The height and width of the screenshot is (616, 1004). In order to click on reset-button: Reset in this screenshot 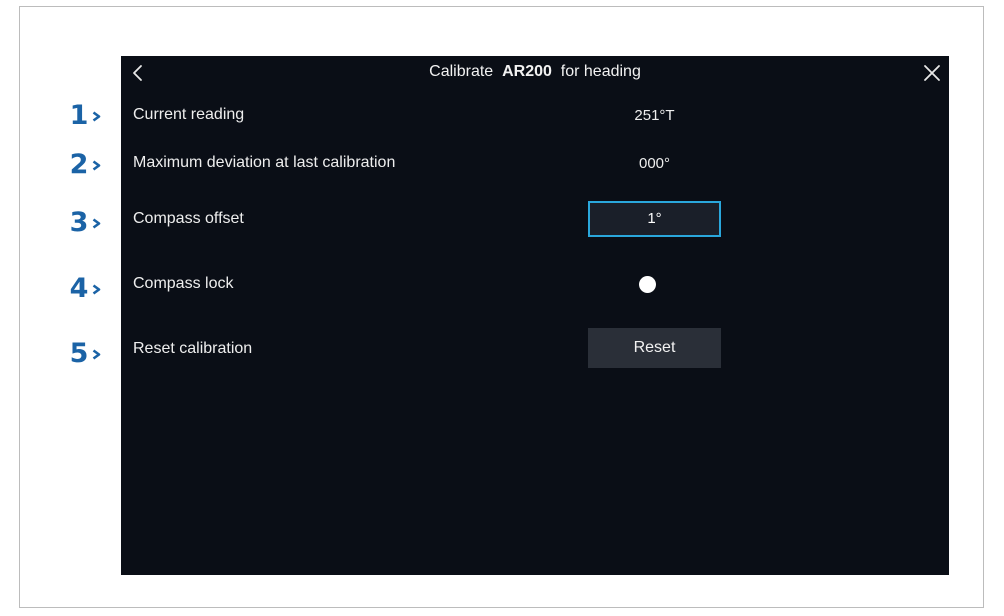, I will do `click(654, 348)`.